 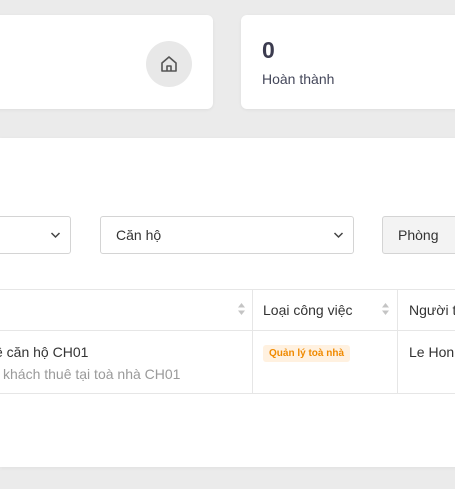 What do you see at coordinates (227, 235) in the screenshot?
I see `apartment-select: Căn hộ` at bounding box center [227, 235].